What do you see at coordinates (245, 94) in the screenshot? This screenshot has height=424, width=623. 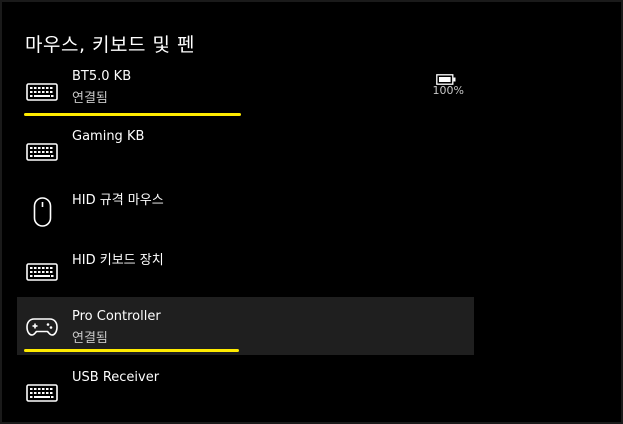 I see `device-item-bt5-kb: BT5.0 KB 연결됨 100%` at bounding box center [245, 94].